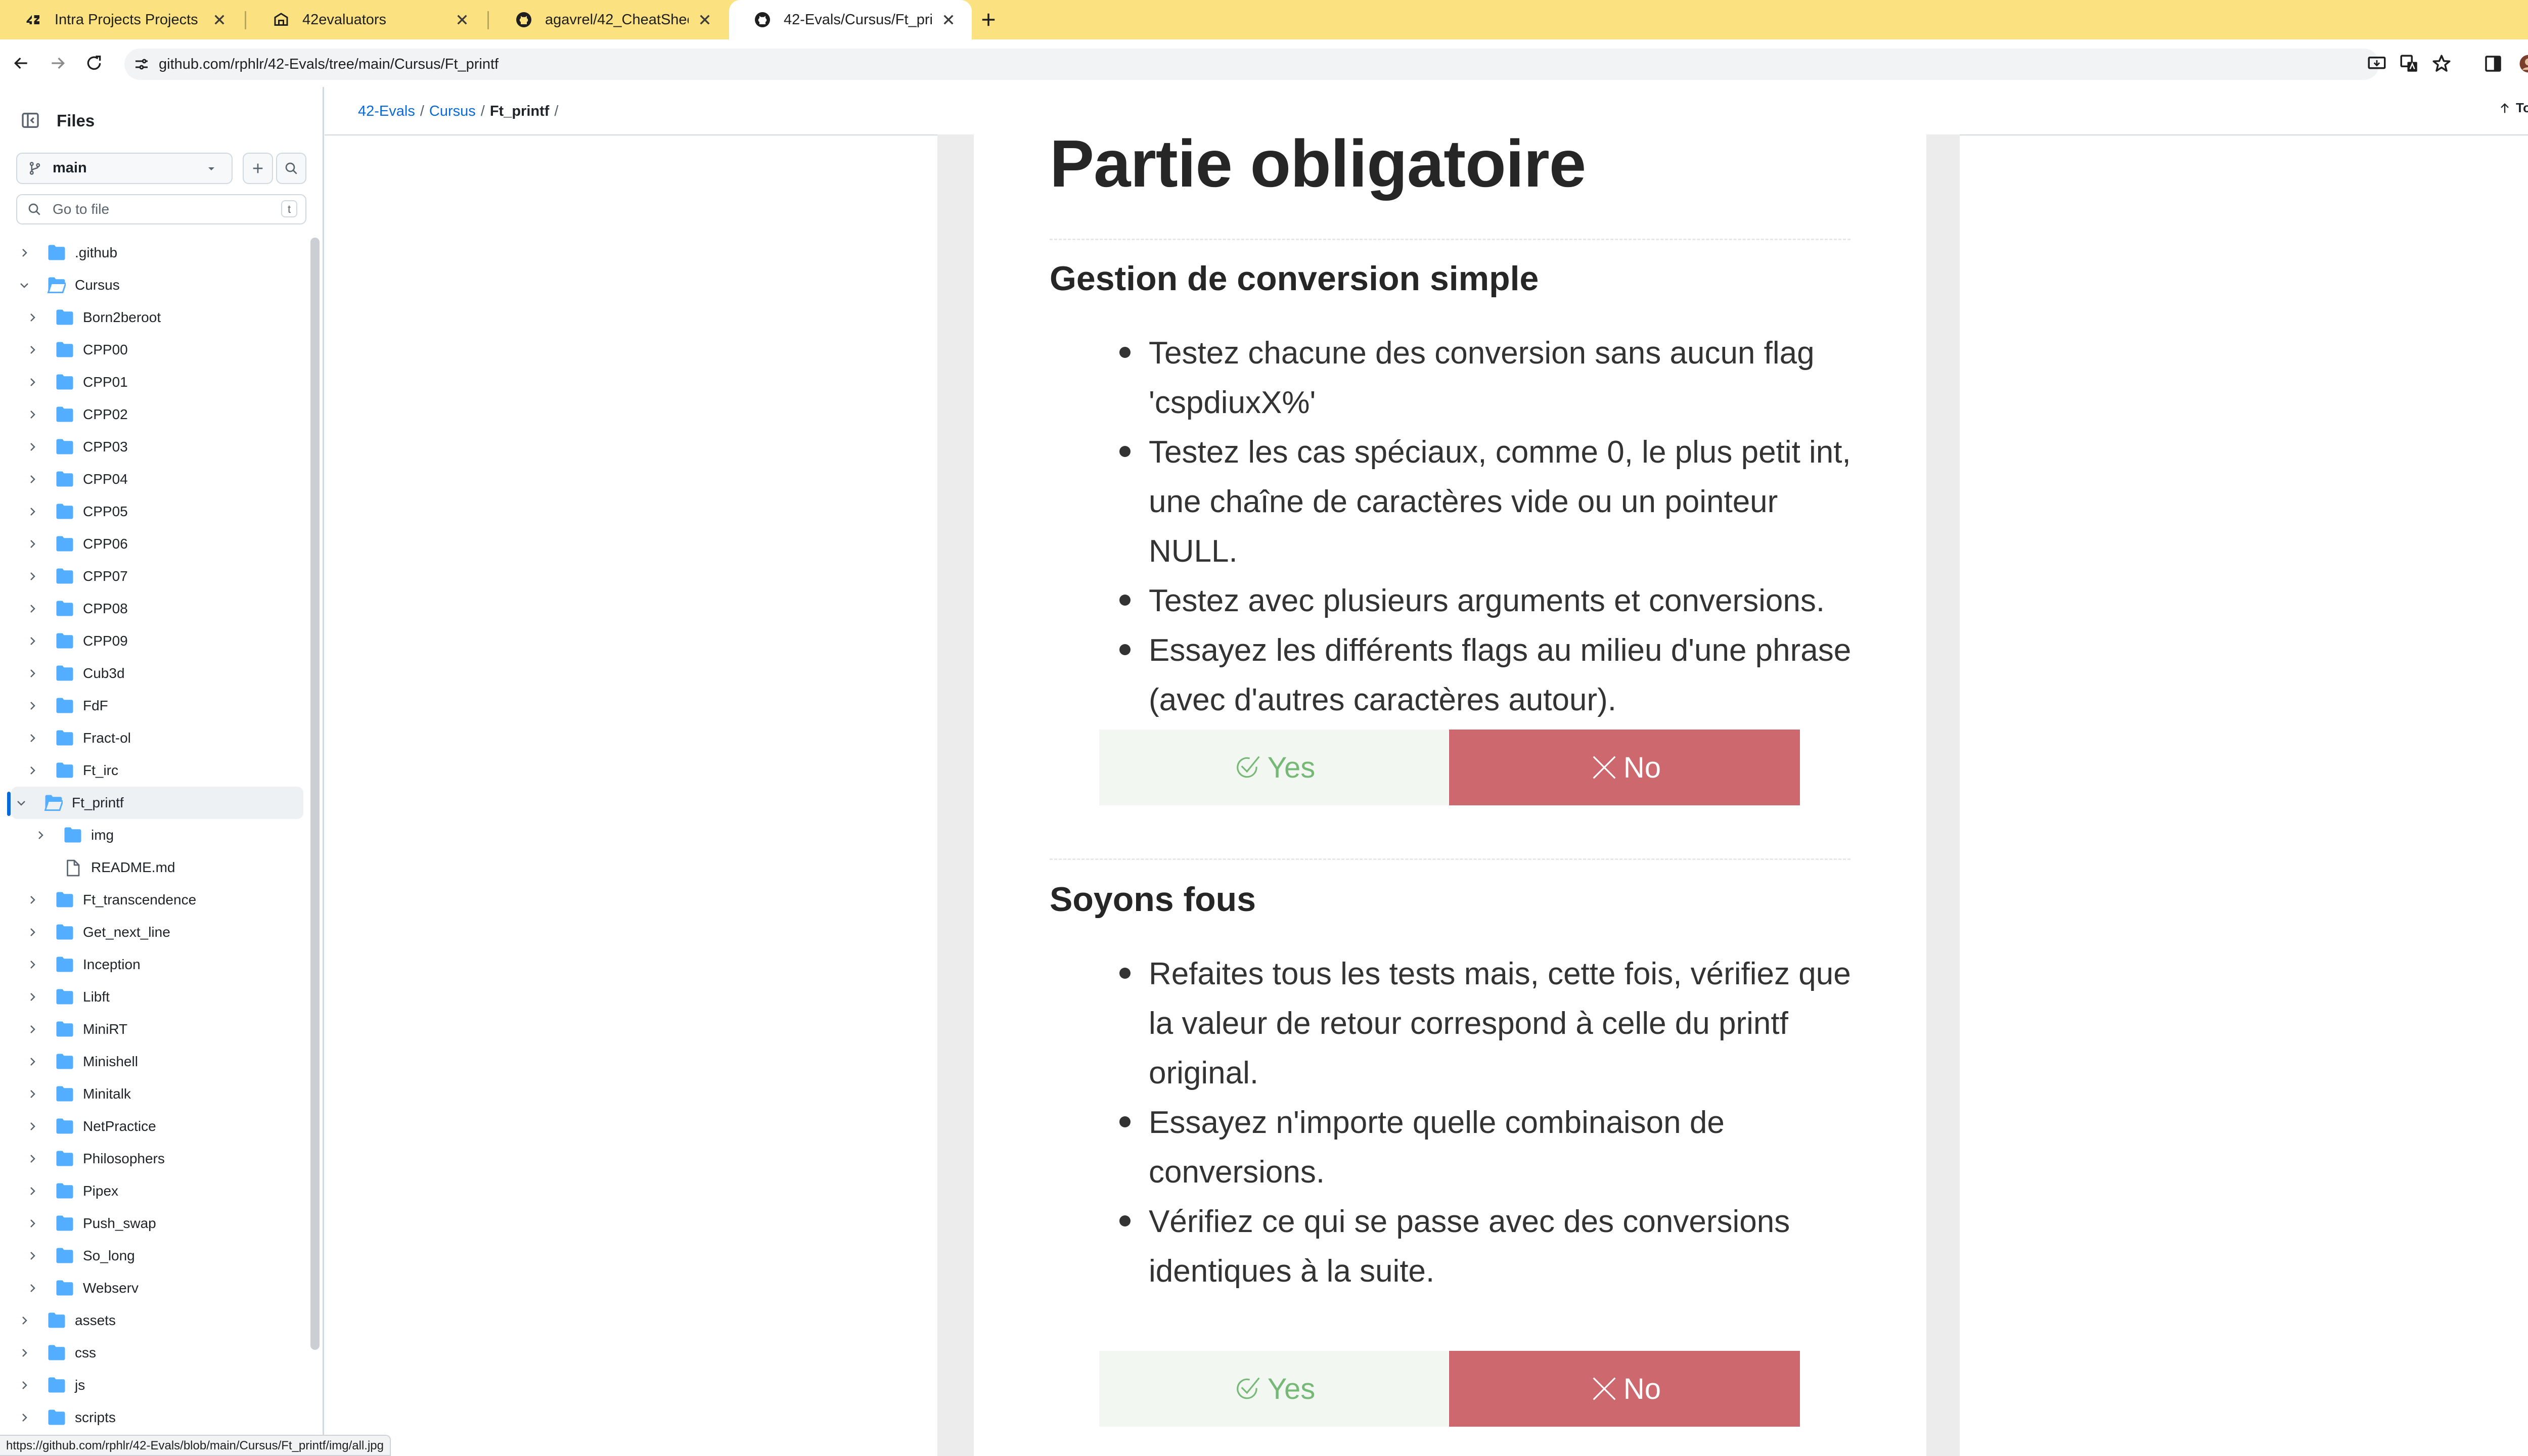 The image size is (2528, 1456). Describe the element at coordinates (453, 111) in the screenshot. I see `breadcrumb-folder-link: Cursus` at that location.